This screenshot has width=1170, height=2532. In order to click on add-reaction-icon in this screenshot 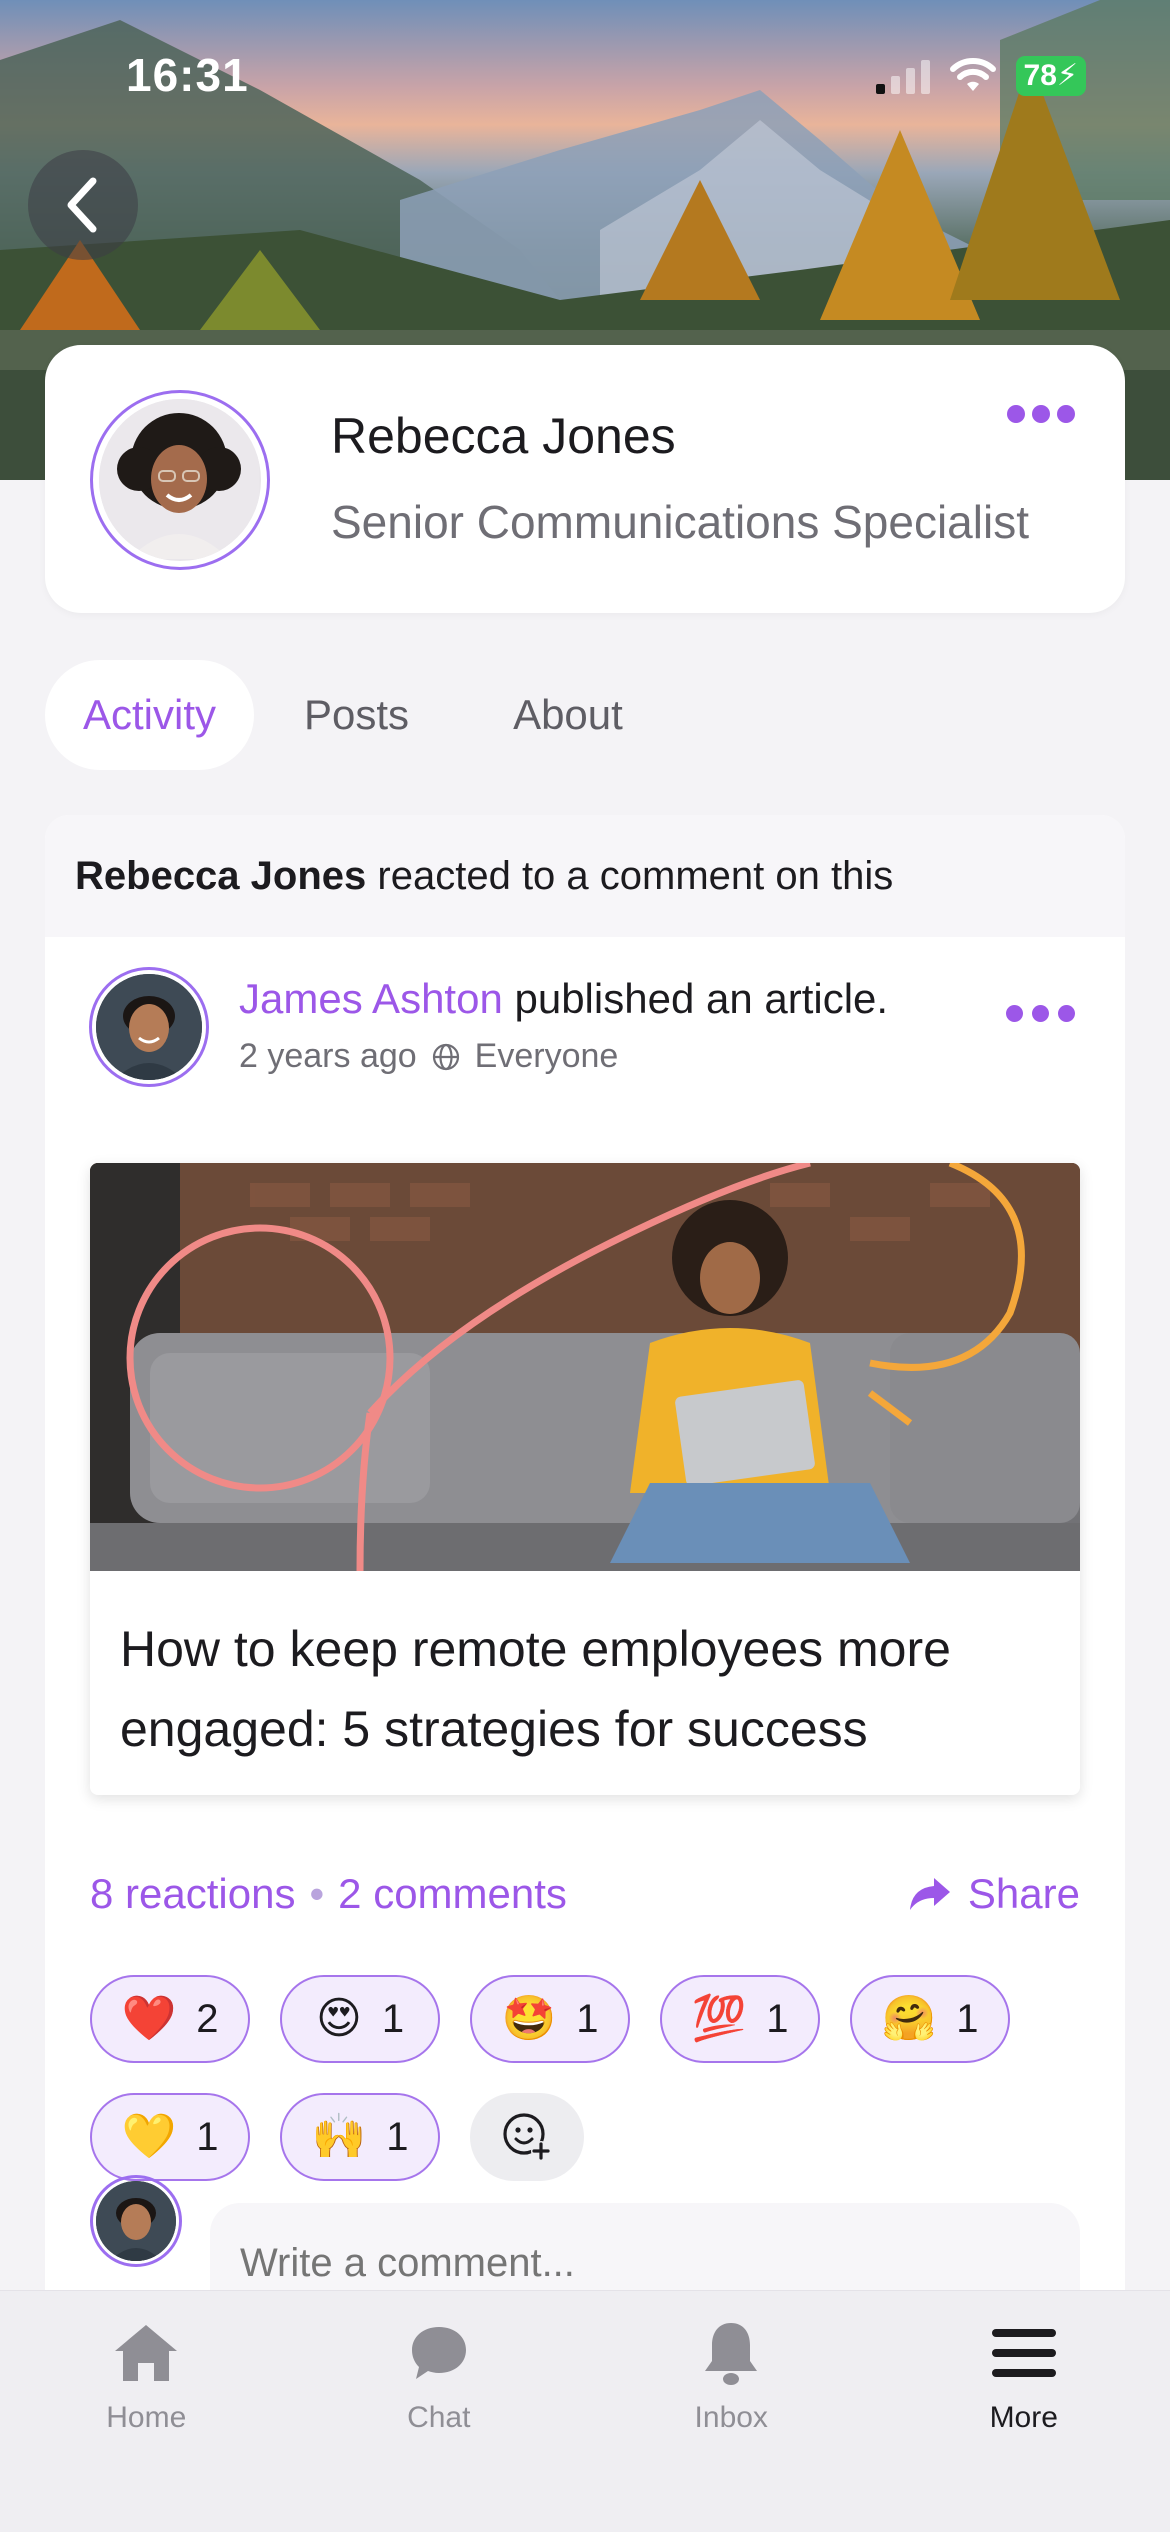, I will do `click(527, 2137)`.